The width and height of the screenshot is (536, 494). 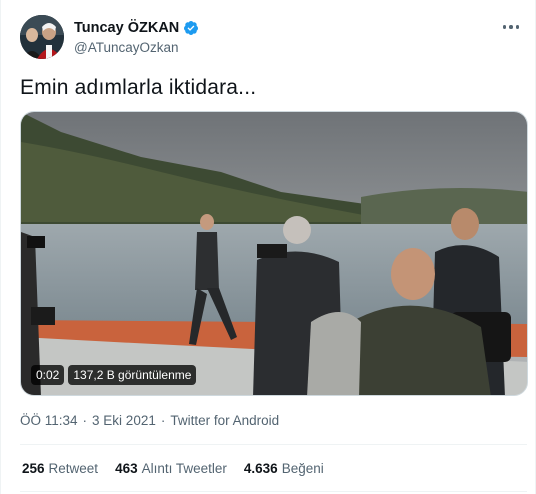 What do you see at coordinates (126, 47) in the screenshot?
I see `handle: @ATuncayOzkan` at bounding box center [126, 47].